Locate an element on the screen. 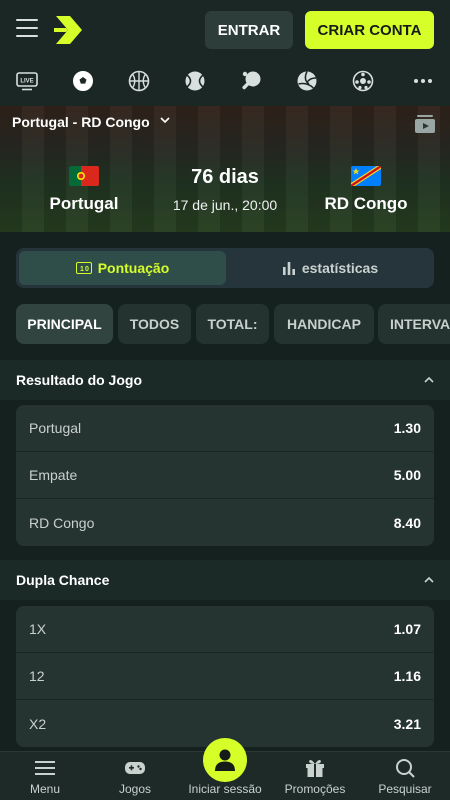 The height and width of the screenshot is (800, 450). svg-text: LIVE is located at coordinates (26, 82).